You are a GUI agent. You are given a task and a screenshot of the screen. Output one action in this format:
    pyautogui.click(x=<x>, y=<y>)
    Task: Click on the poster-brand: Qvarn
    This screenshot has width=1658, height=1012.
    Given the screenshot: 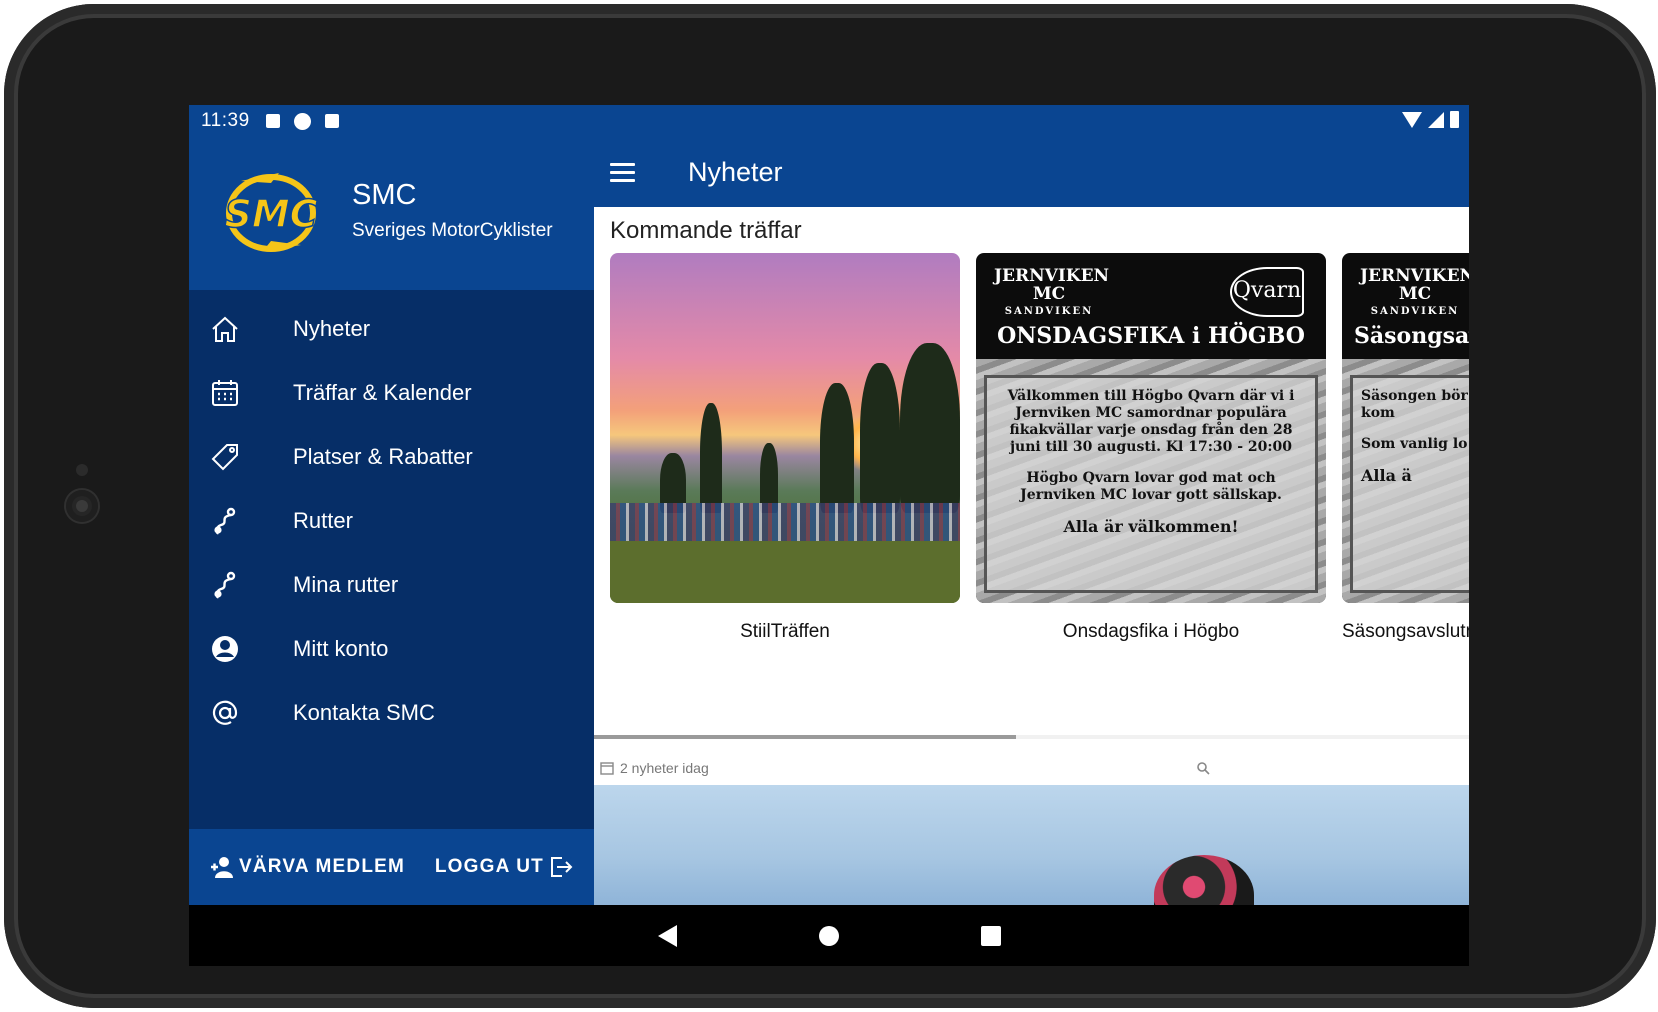 What is the action you would take?
    pyautogui.click(x=1267, y=292)
    